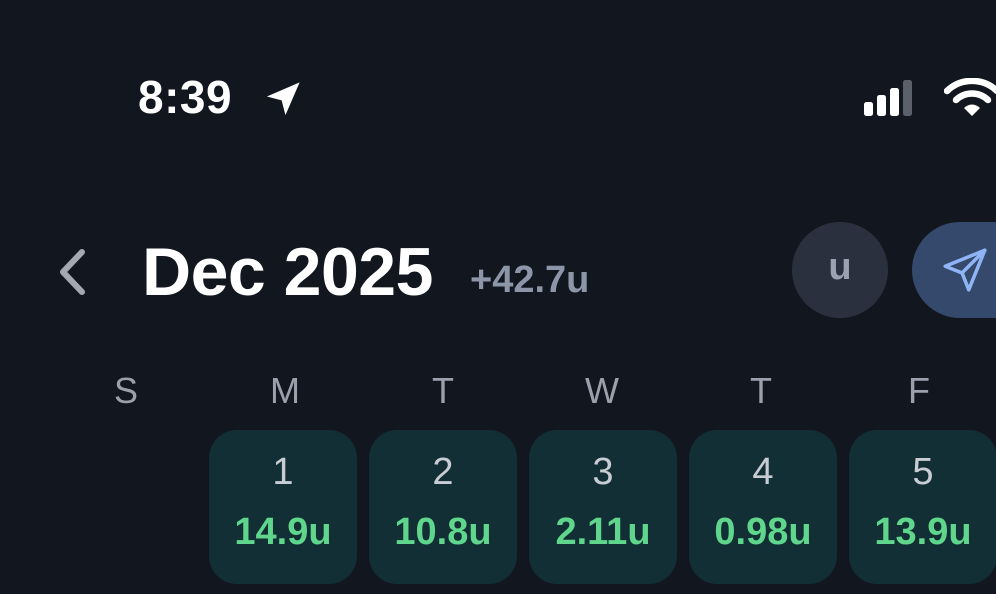 The width and height of the screenshot is (996, 594). Describe the element at coordinates (185, 97) in the screenshot. I see `status-time: 8:39` at that location.